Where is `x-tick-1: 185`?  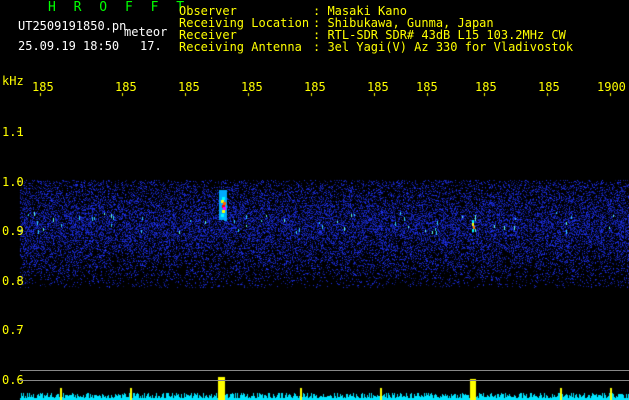
x-tick-1: 185 is located at coordinates (43, 87).